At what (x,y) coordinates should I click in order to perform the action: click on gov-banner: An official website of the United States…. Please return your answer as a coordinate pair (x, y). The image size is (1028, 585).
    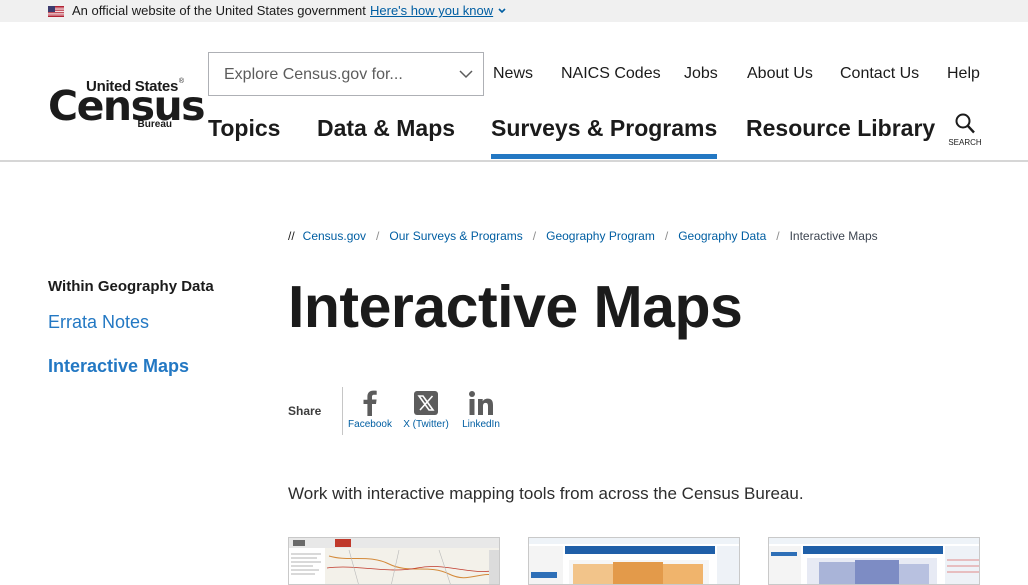
    Looking at the image, I should click on (514, 11).